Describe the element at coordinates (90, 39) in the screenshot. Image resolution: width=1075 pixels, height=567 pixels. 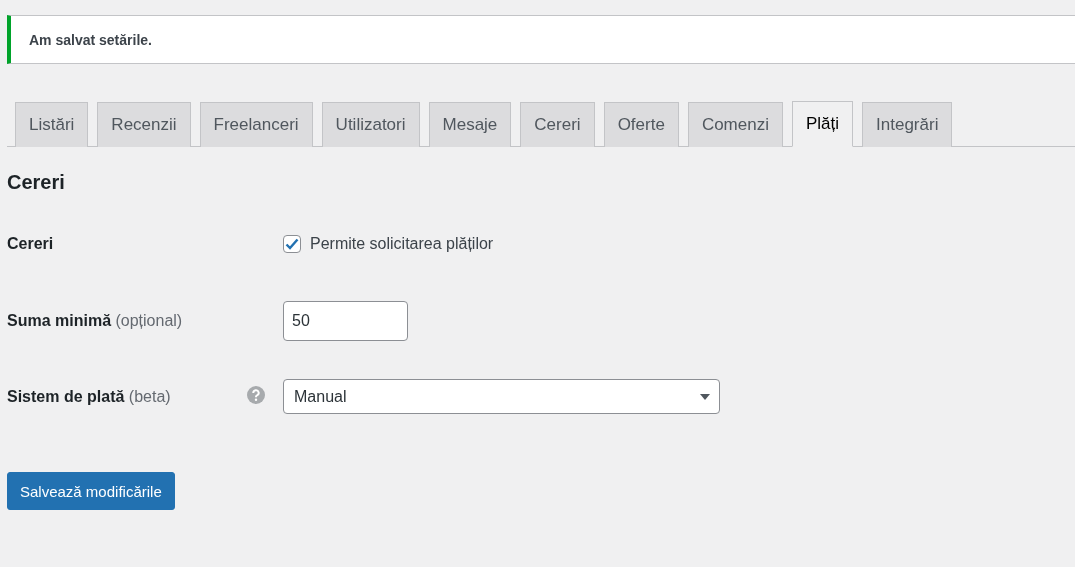
I see `notice-message: Am salvat setările.` at that location.